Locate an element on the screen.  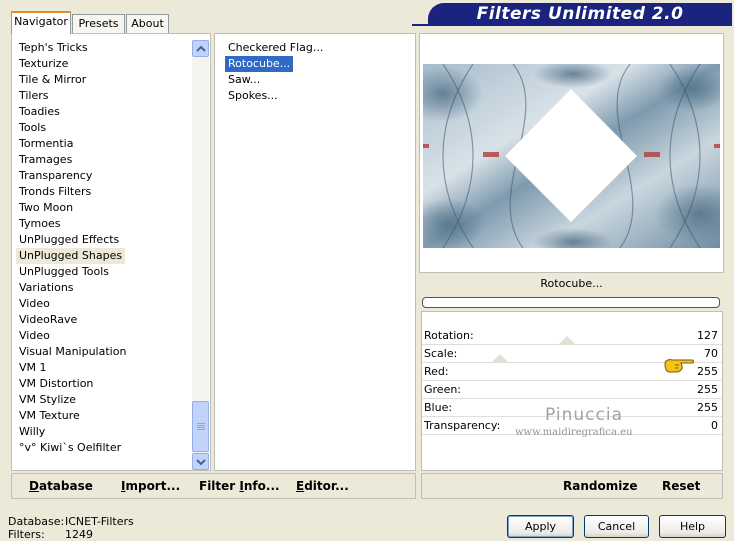
title-banner: Filters Unlimited 2.0 is located at coordinates (580, 14).